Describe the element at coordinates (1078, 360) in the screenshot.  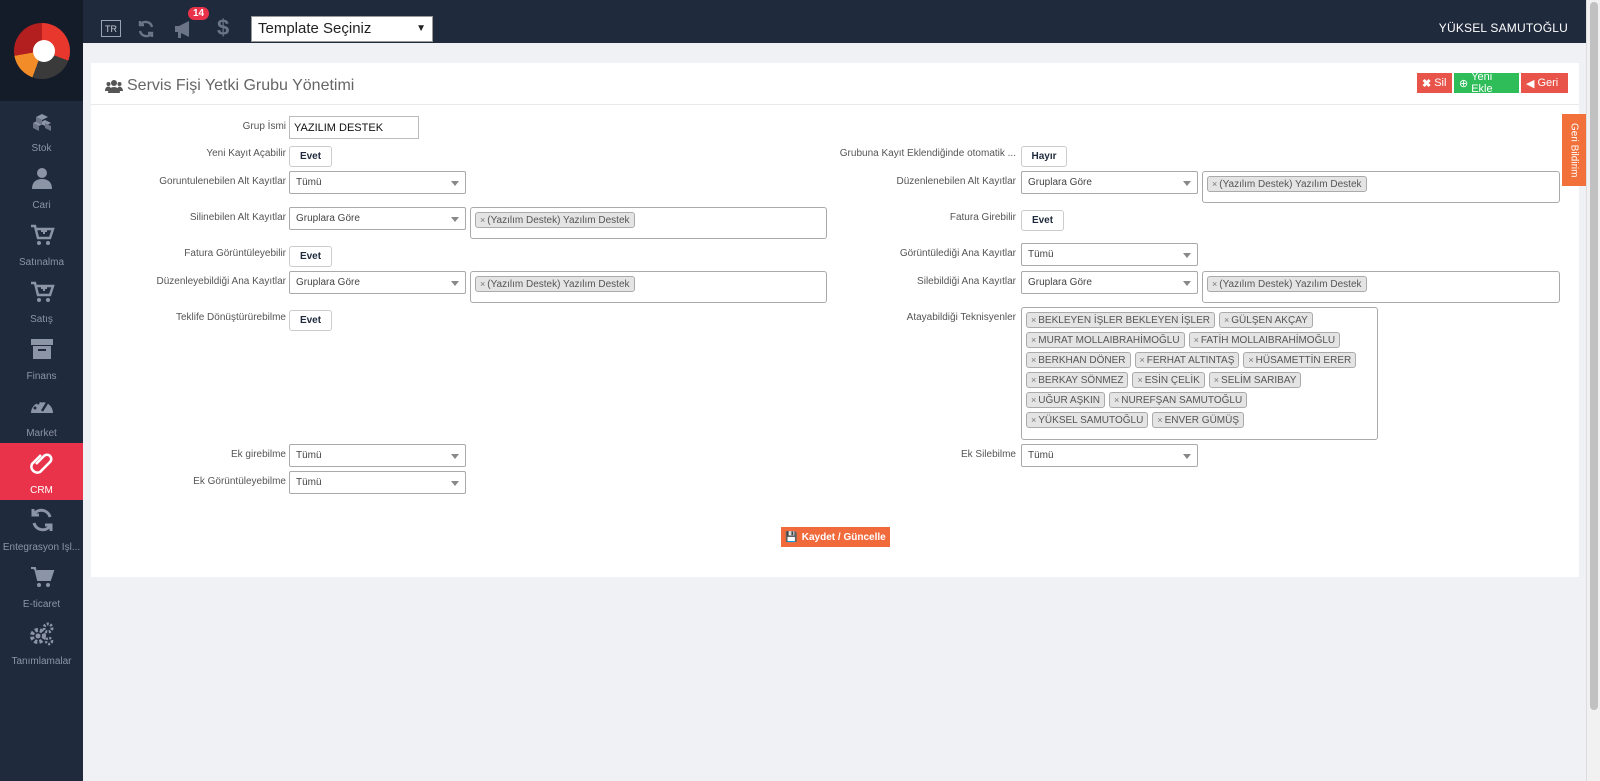
I see `selected-chip: × BERKHAN DÖNER` at that location.